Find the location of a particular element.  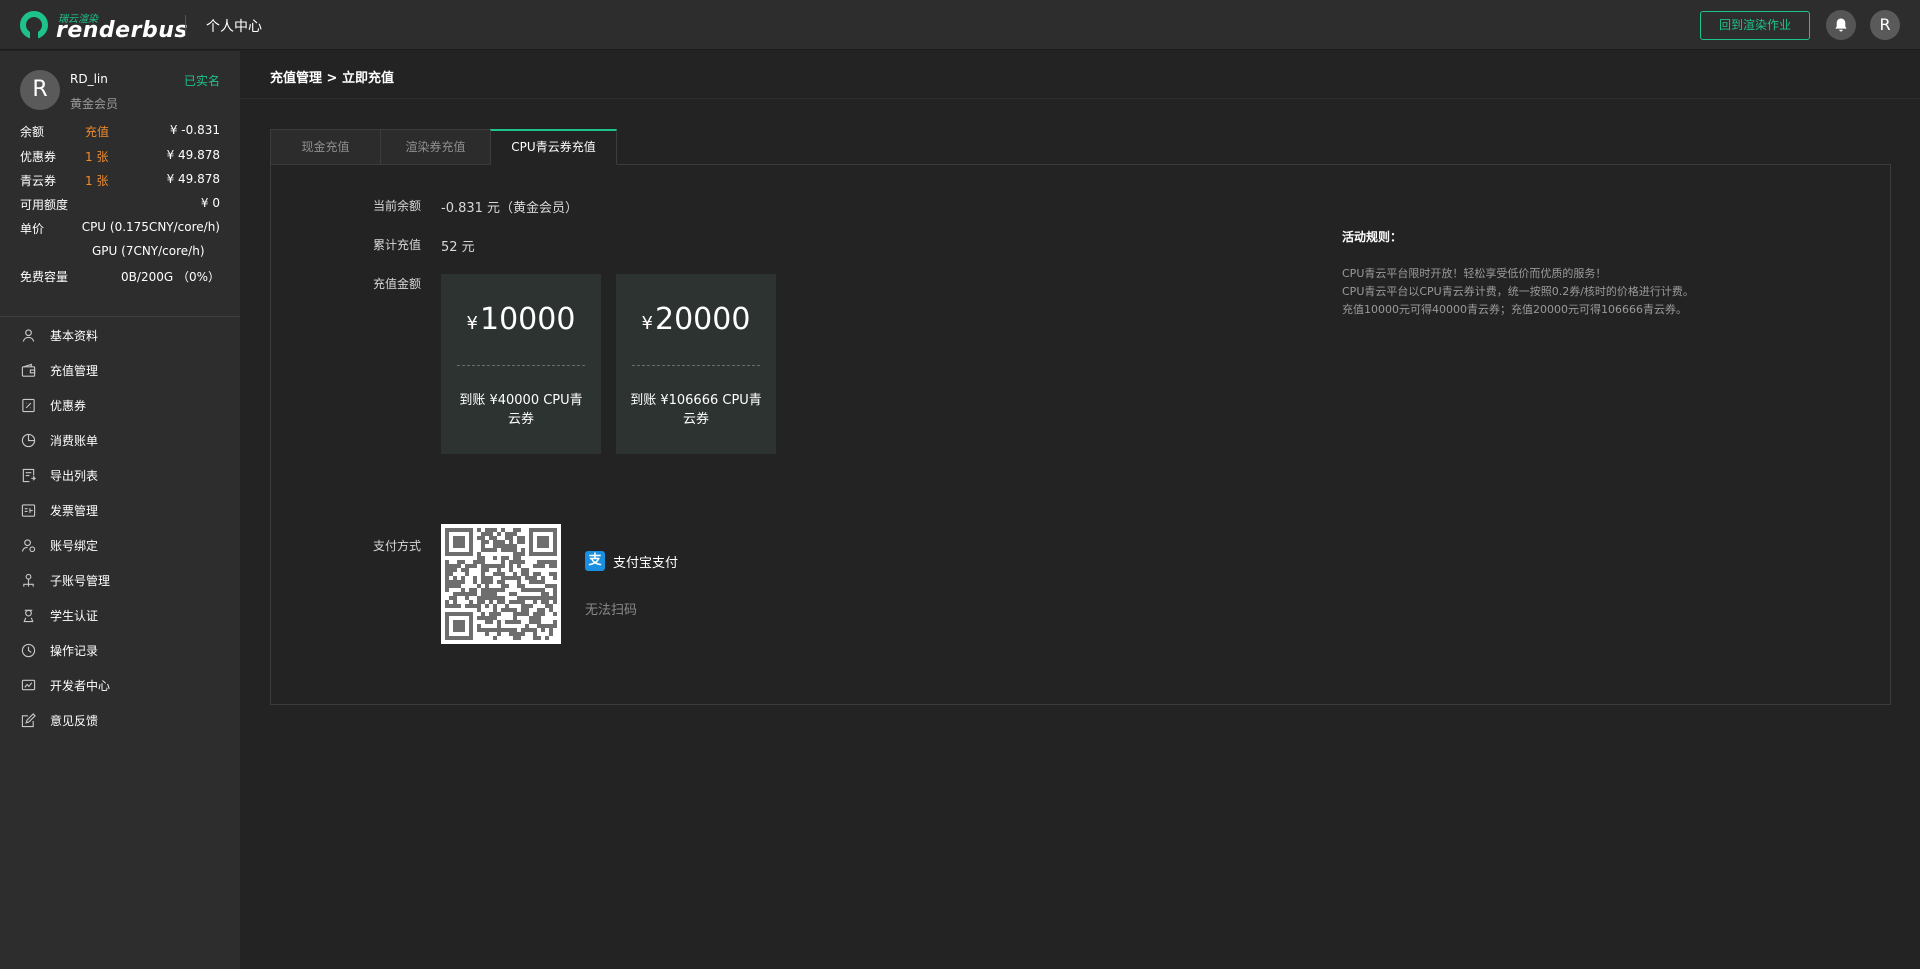

storage-label: 免费容量 is located at coordinates (44, 277).